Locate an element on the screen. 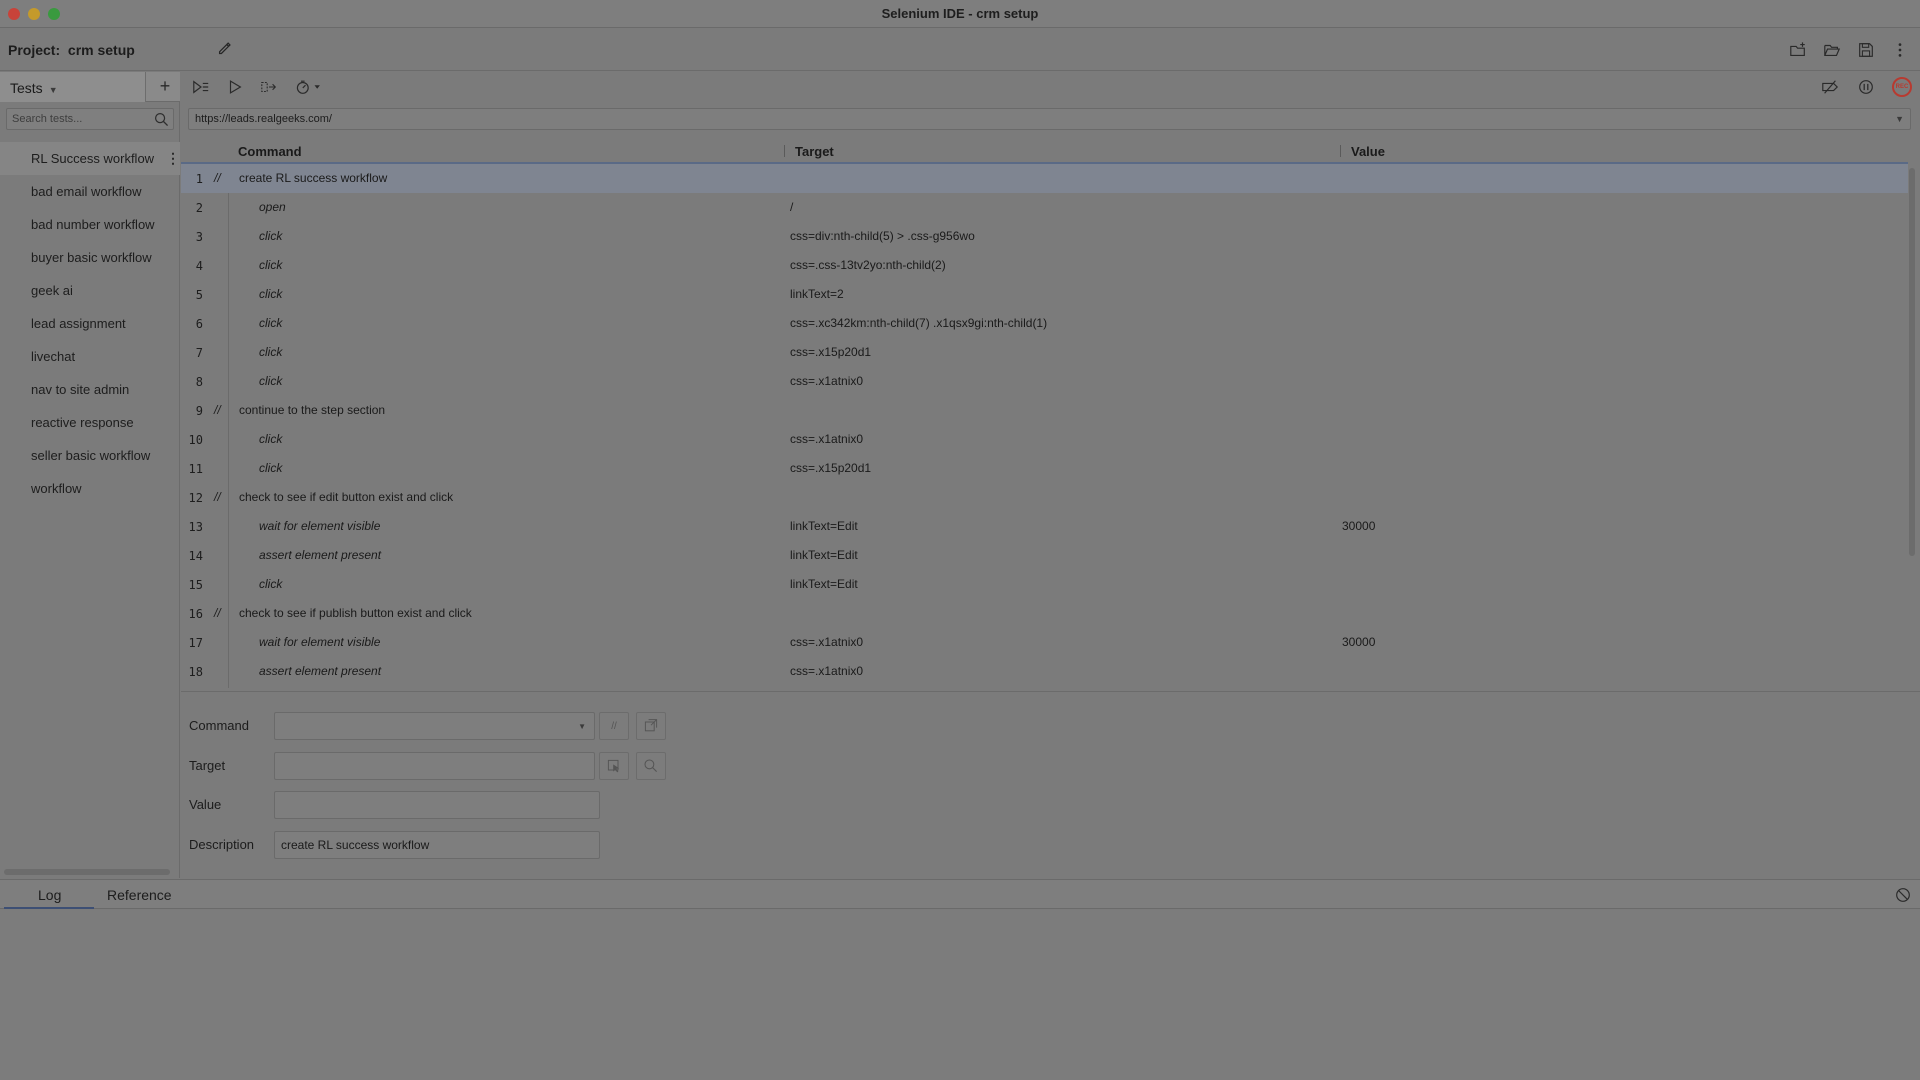  row-target: / is located at coordinates (792, 207).